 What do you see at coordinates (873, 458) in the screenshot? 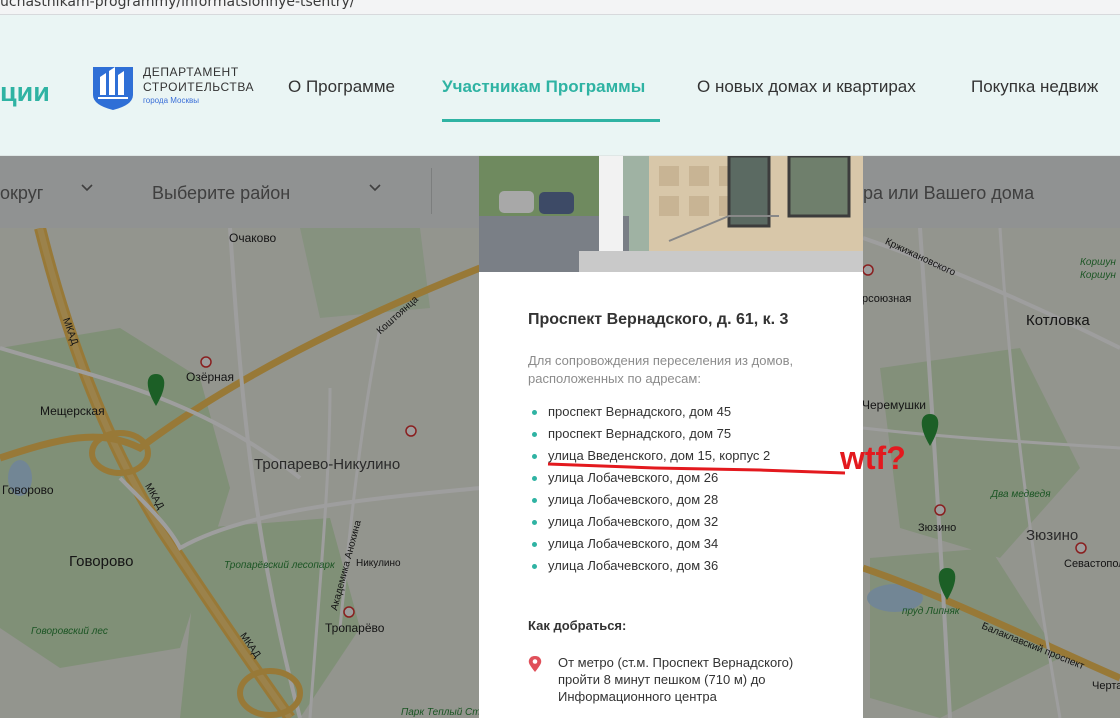
I see `wtf-annotation: wtf?` at bounding box center [873, 458].